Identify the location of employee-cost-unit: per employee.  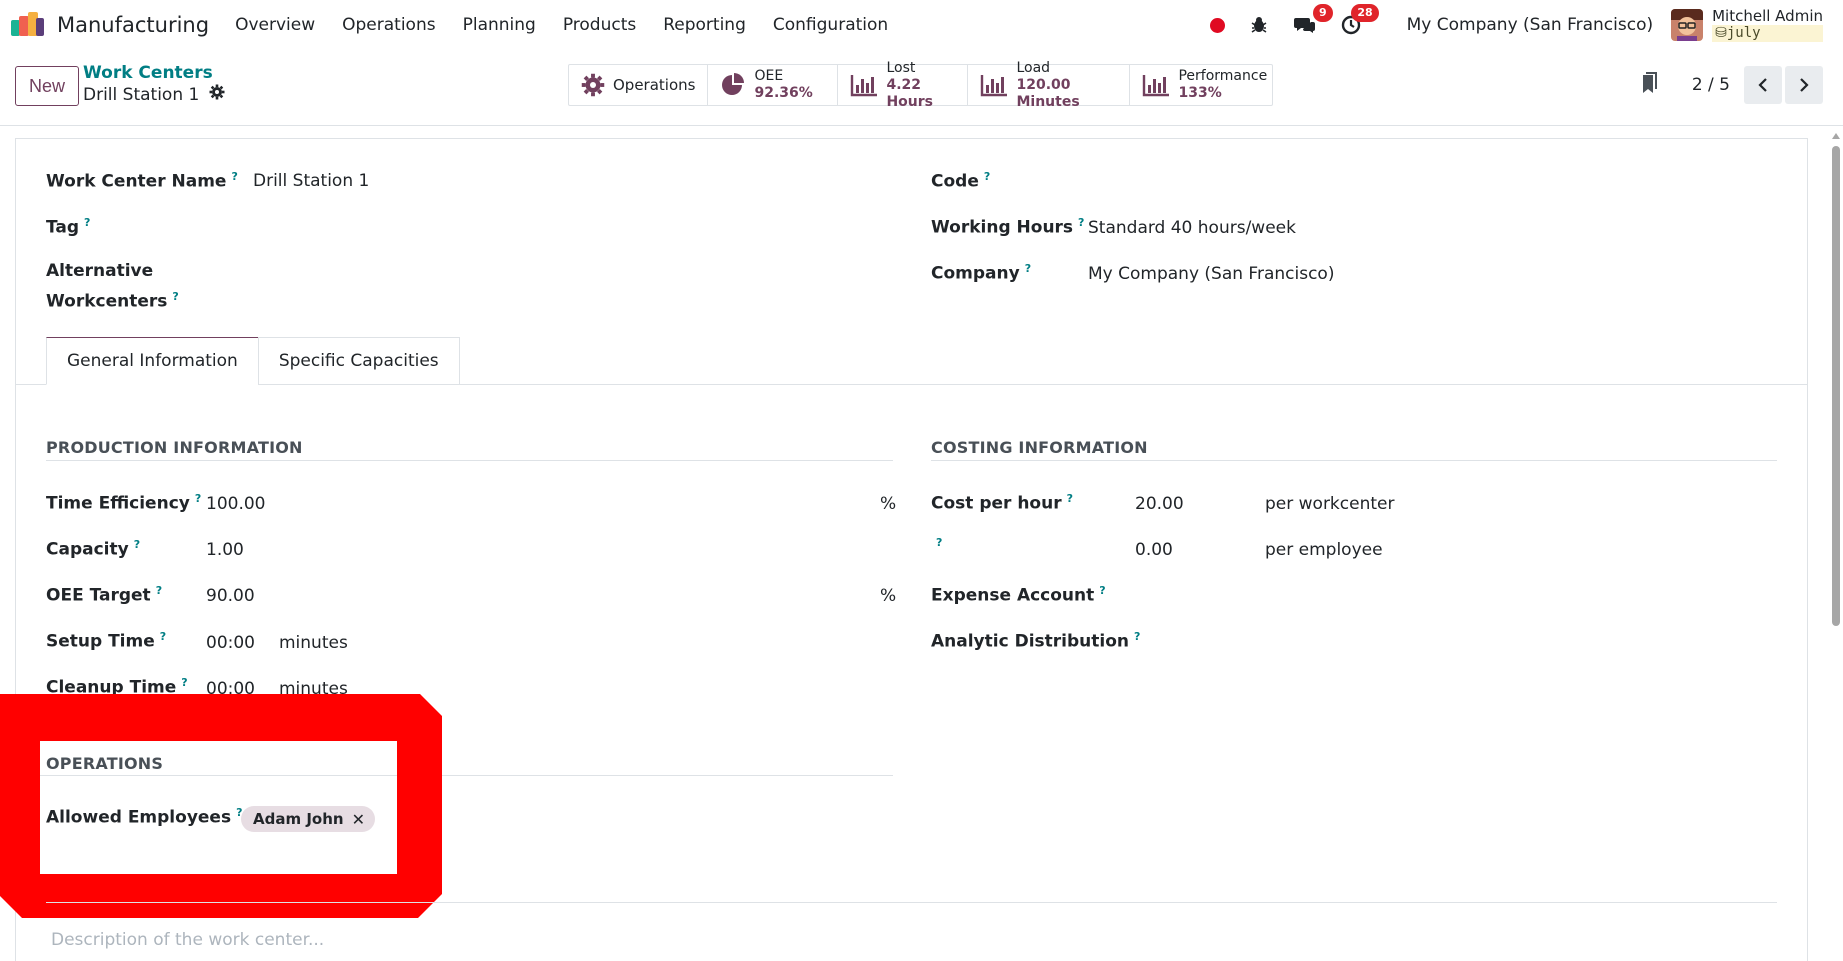
(1324, 550).